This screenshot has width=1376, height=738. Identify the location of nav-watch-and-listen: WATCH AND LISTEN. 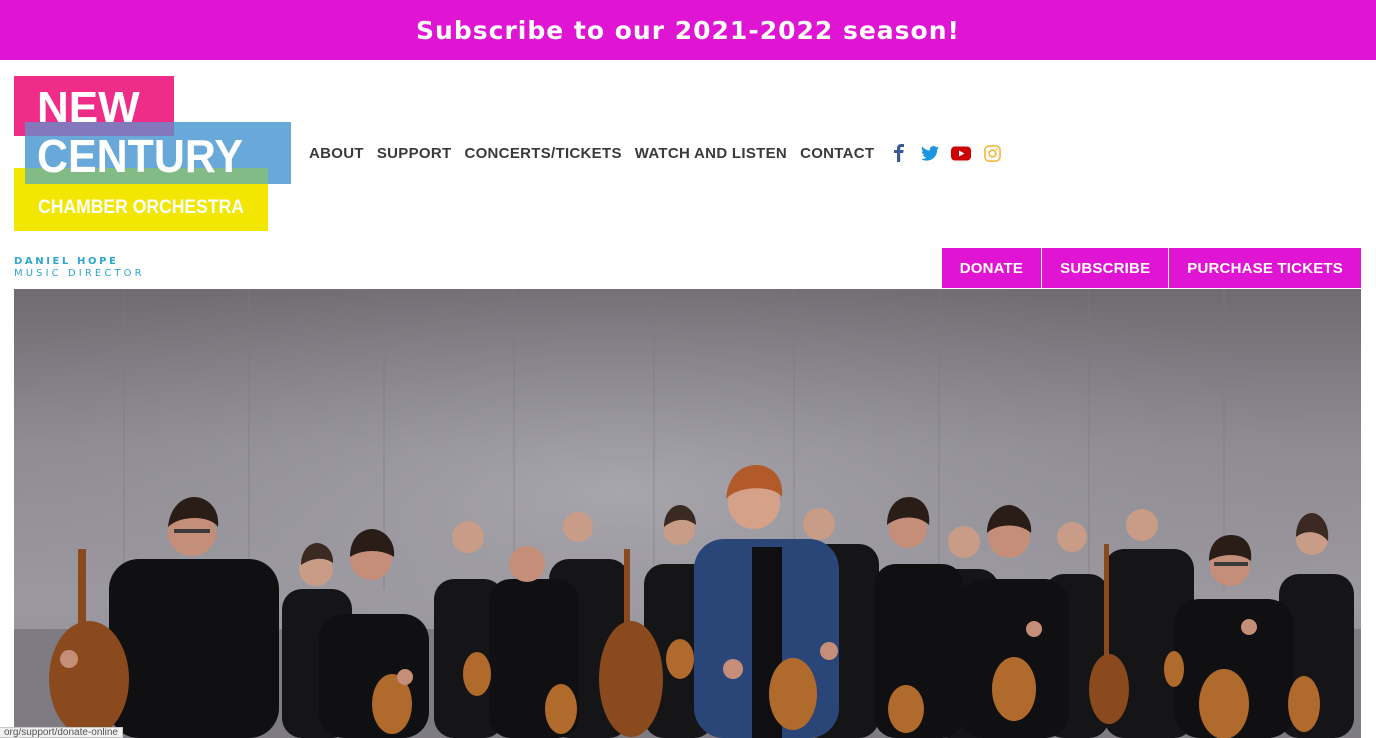
(711, 153).